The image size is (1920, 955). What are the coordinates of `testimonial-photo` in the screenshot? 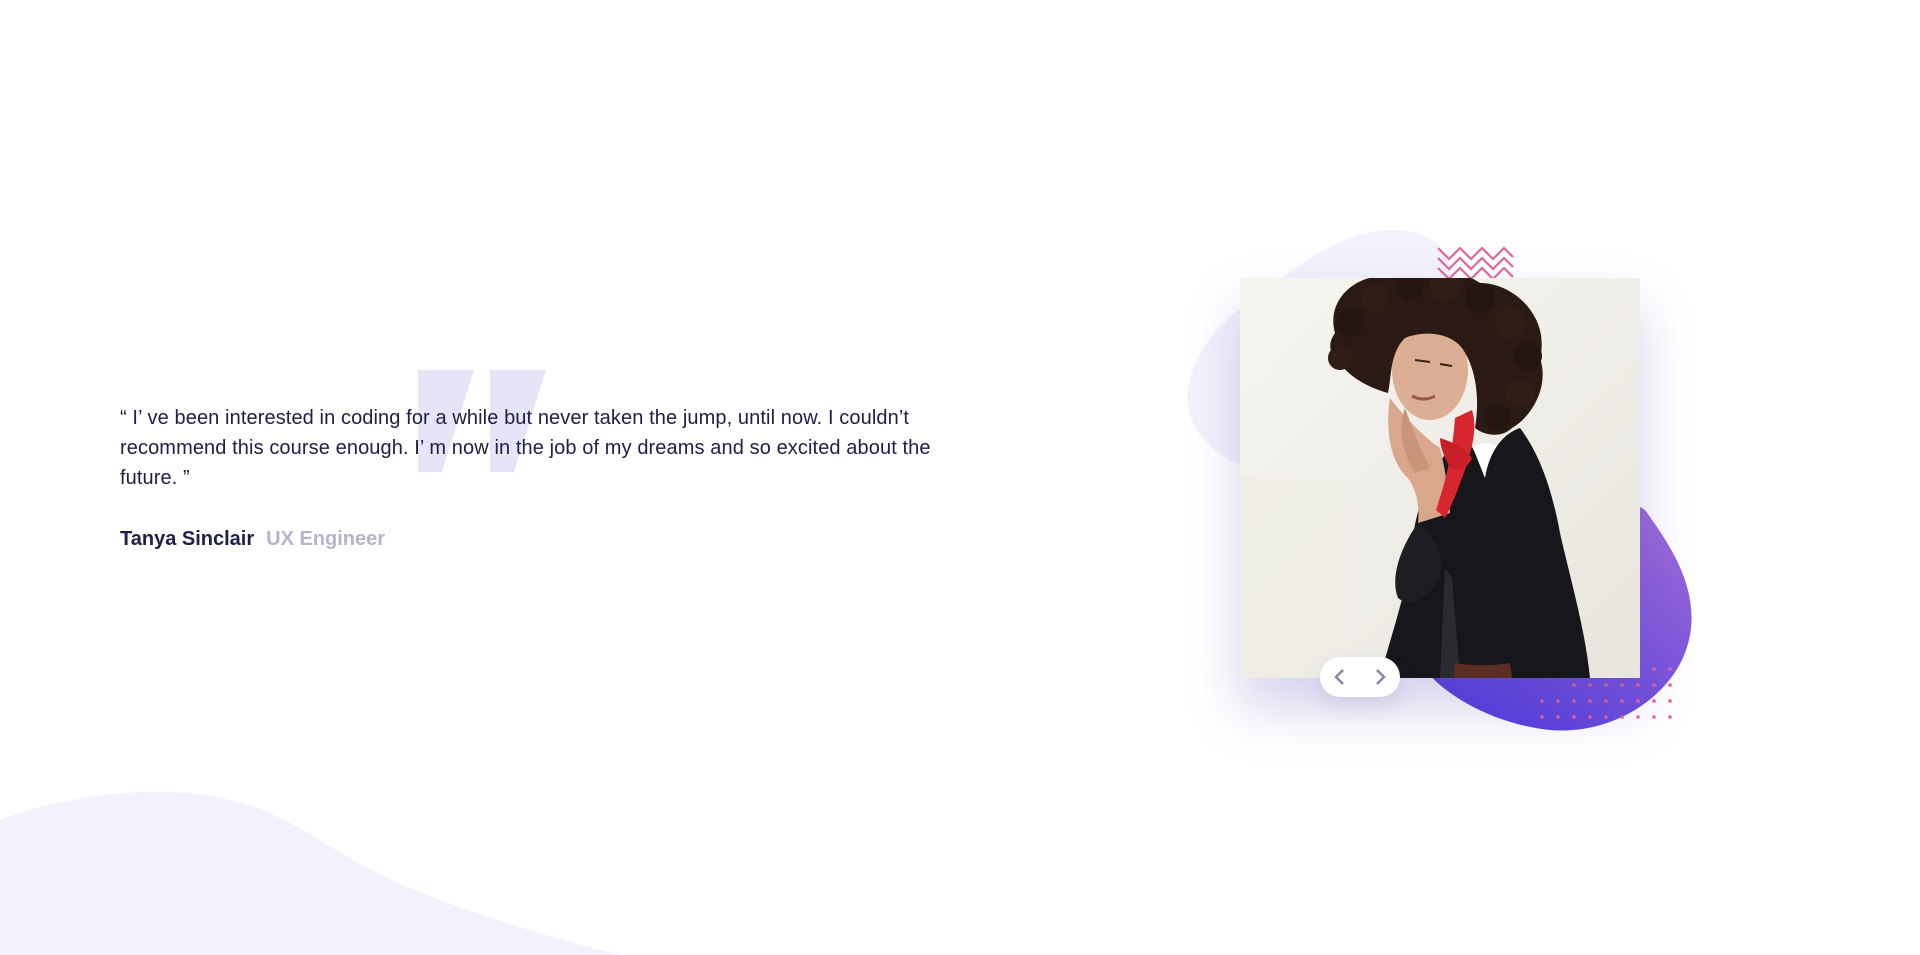 It's located at (1440, 478).